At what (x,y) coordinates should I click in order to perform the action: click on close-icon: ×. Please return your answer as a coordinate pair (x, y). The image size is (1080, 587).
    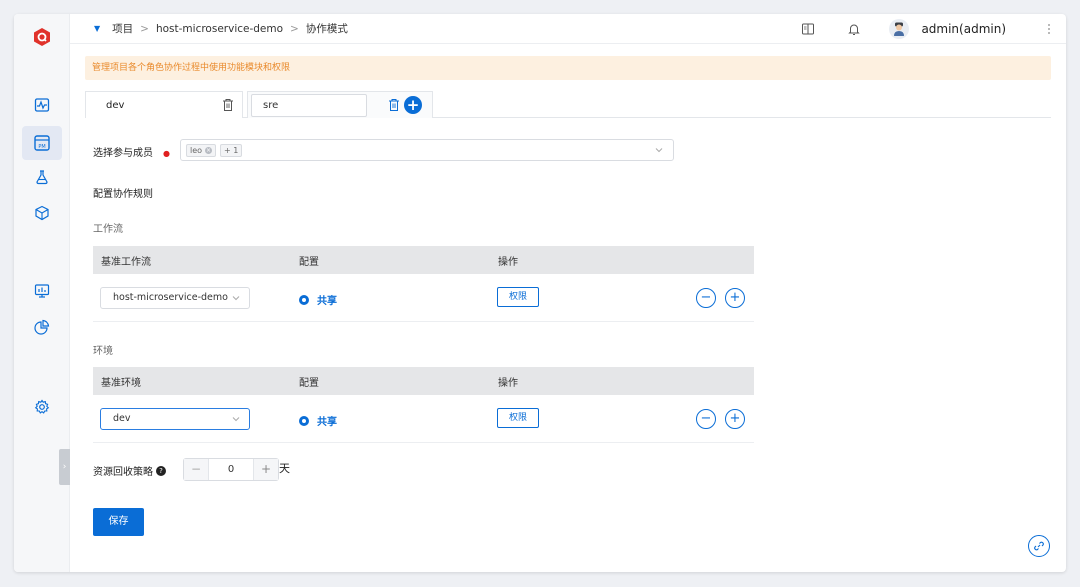
    Looking at the image, I should click on (209, 150).